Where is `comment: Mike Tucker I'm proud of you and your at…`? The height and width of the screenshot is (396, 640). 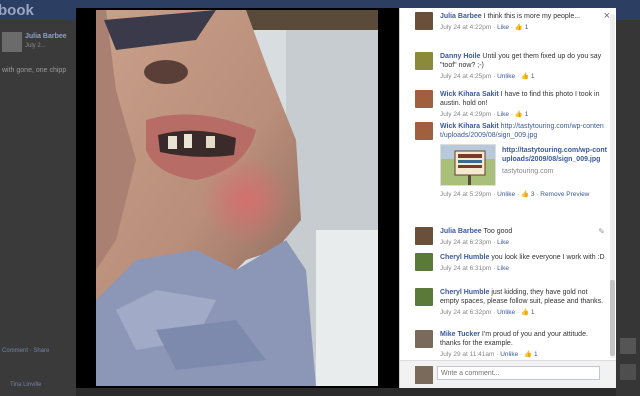
comment: Mike Tucker I'm proud of you and your at… is located at coordinates (510, 344).